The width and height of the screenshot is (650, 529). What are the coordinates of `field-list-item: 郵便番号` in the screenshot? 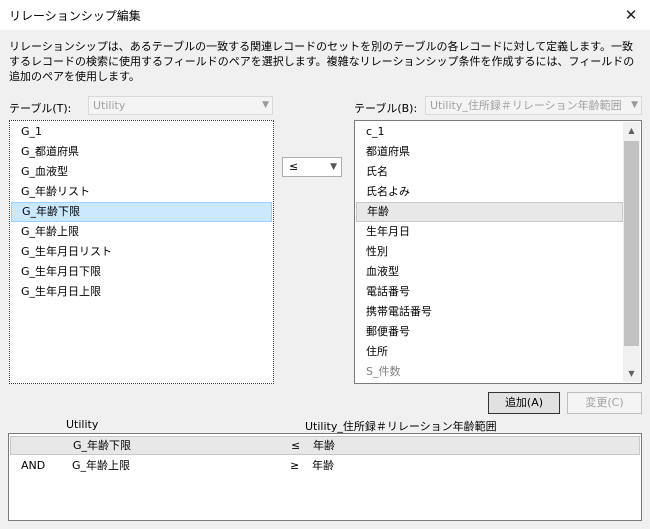 It's located at (489, 332).